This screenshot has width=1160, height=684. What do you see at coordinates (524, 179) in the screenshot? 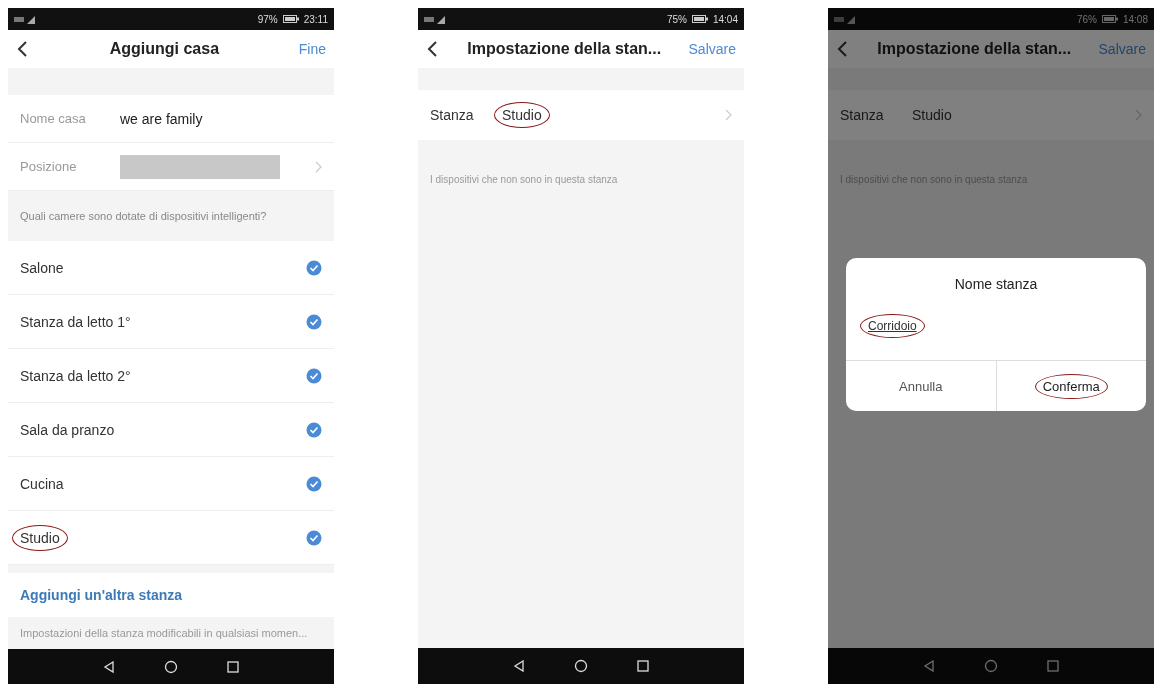
I see `section-note: I dispositivi che non sono in questa stanza` at bounding box center [524, 179].